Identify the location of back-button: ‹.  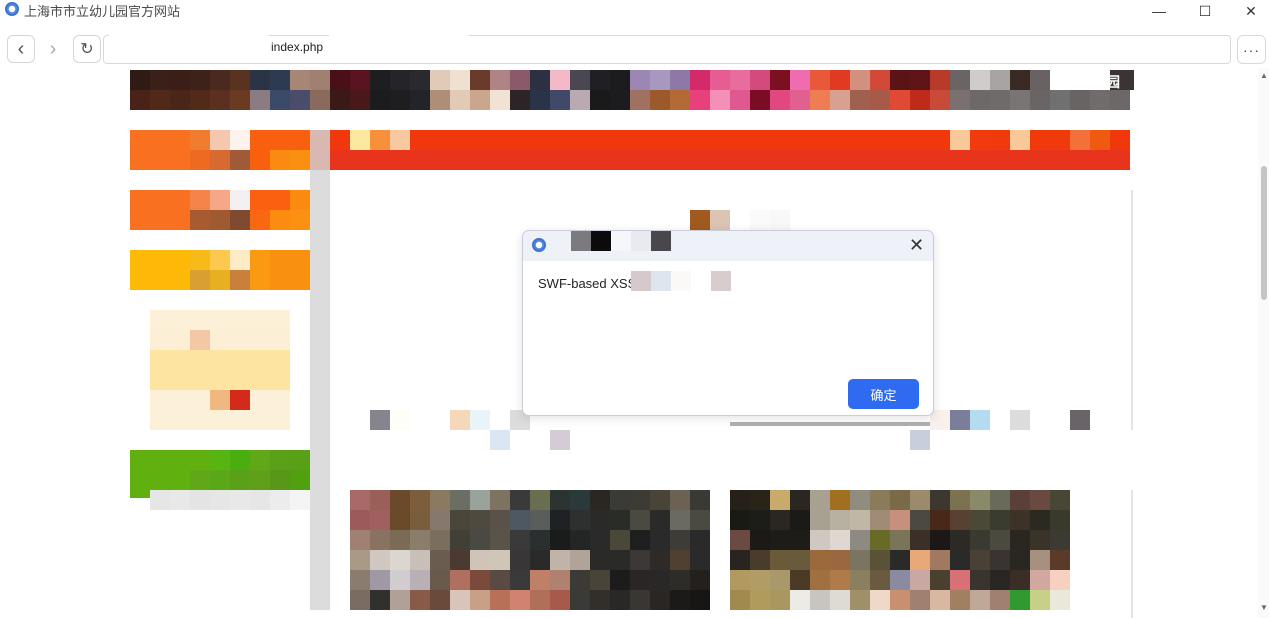
(21, 49).